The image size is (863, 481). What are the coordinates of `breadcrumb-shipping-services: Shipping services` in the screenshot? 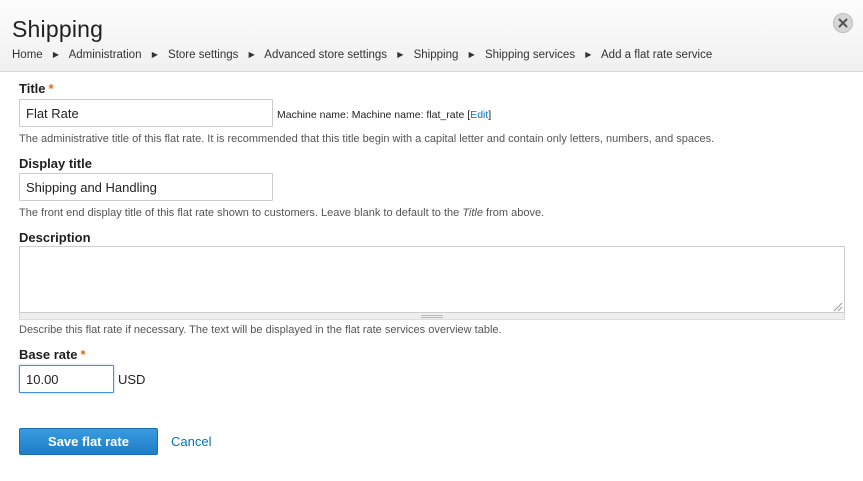 It's located at (530, 55).